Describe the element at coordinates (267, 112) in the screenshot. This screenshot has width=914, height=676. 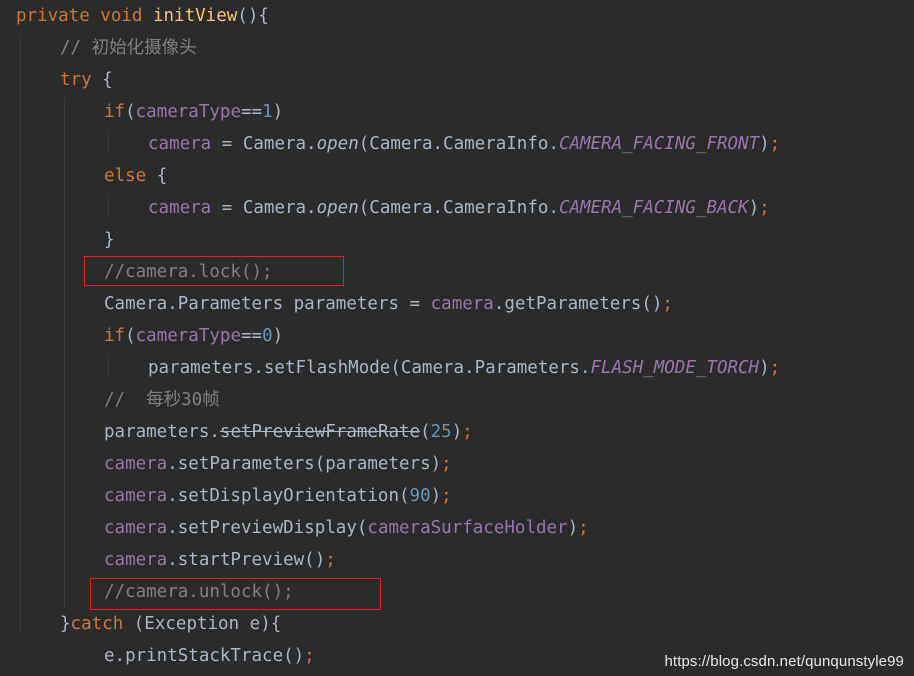
I see `code-token: 1` at that location.